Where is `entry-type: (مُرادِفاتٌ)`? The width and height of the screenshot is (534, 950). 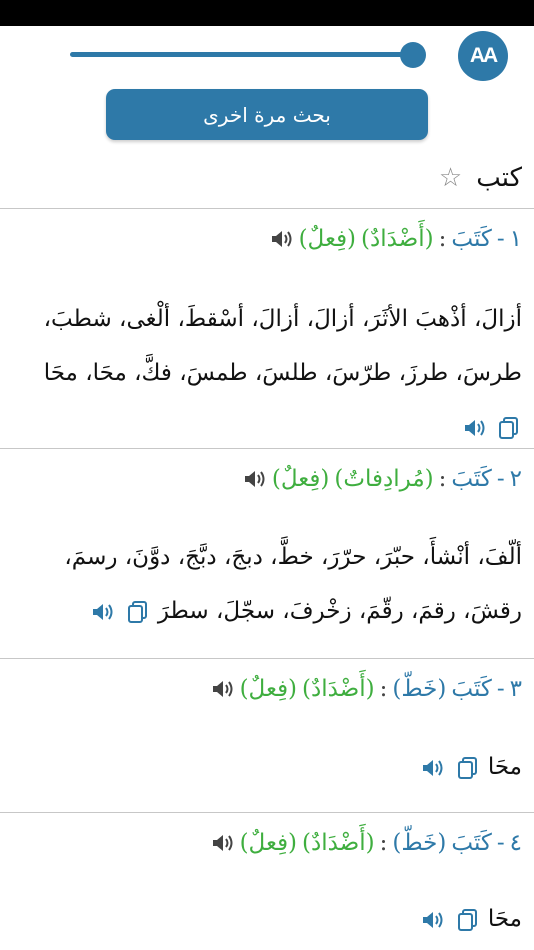 entry-type: (مُرادِفاتٌ) is located at coordinates (384, 479).